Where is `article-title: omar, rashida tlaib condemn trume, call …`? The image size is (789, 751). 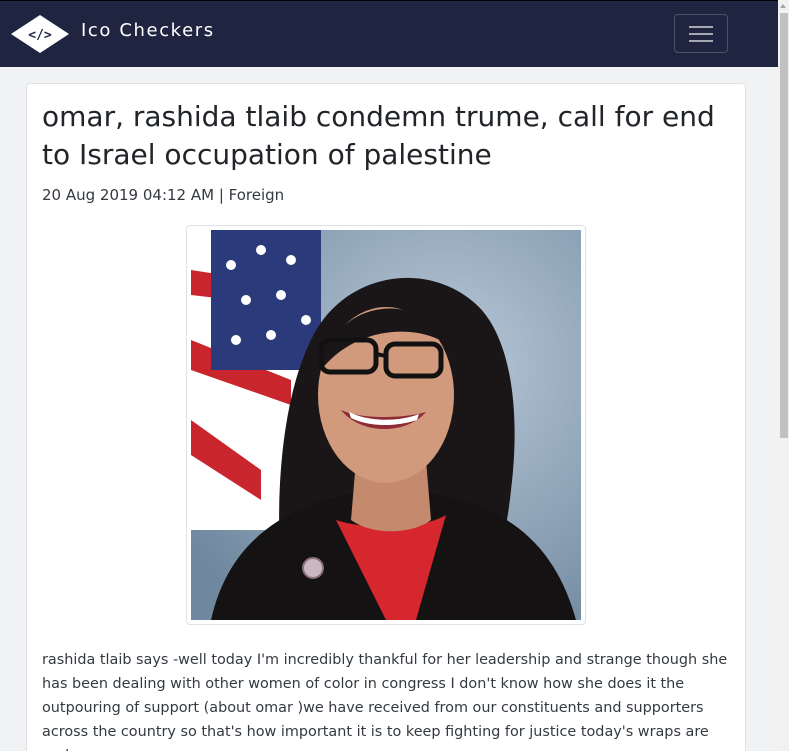 article-title: omar, rashida tlaib condemn trume, call … is located at coordinates (378, 135).